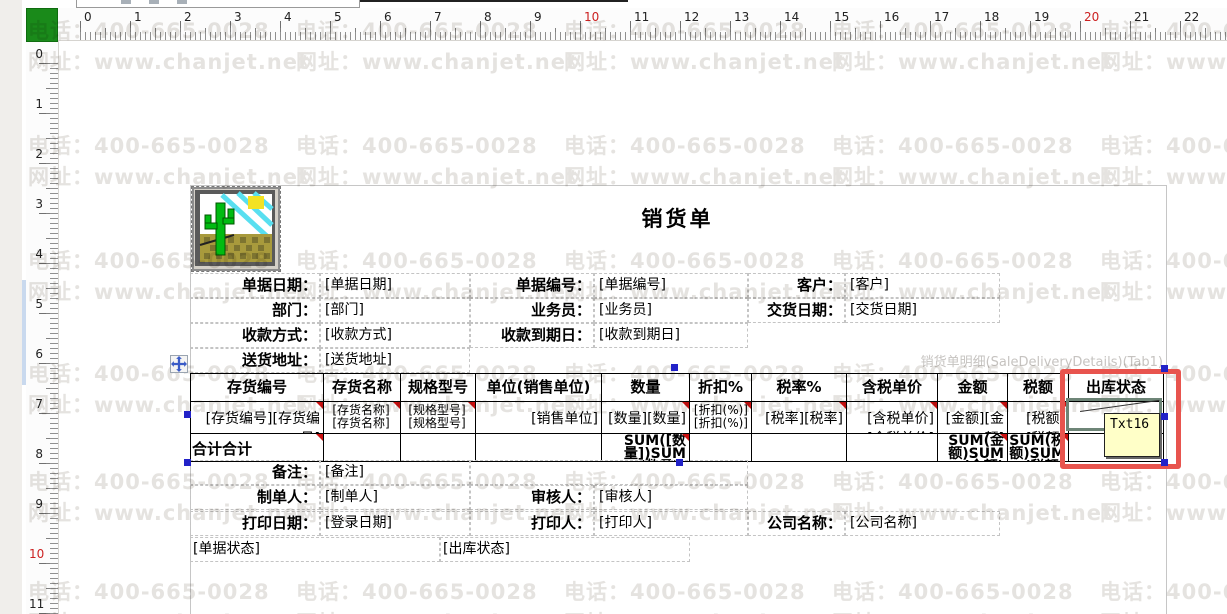 This screenshot has width=1227, height=614. I want to click on field-label: 打印人：, so click(532, 523).